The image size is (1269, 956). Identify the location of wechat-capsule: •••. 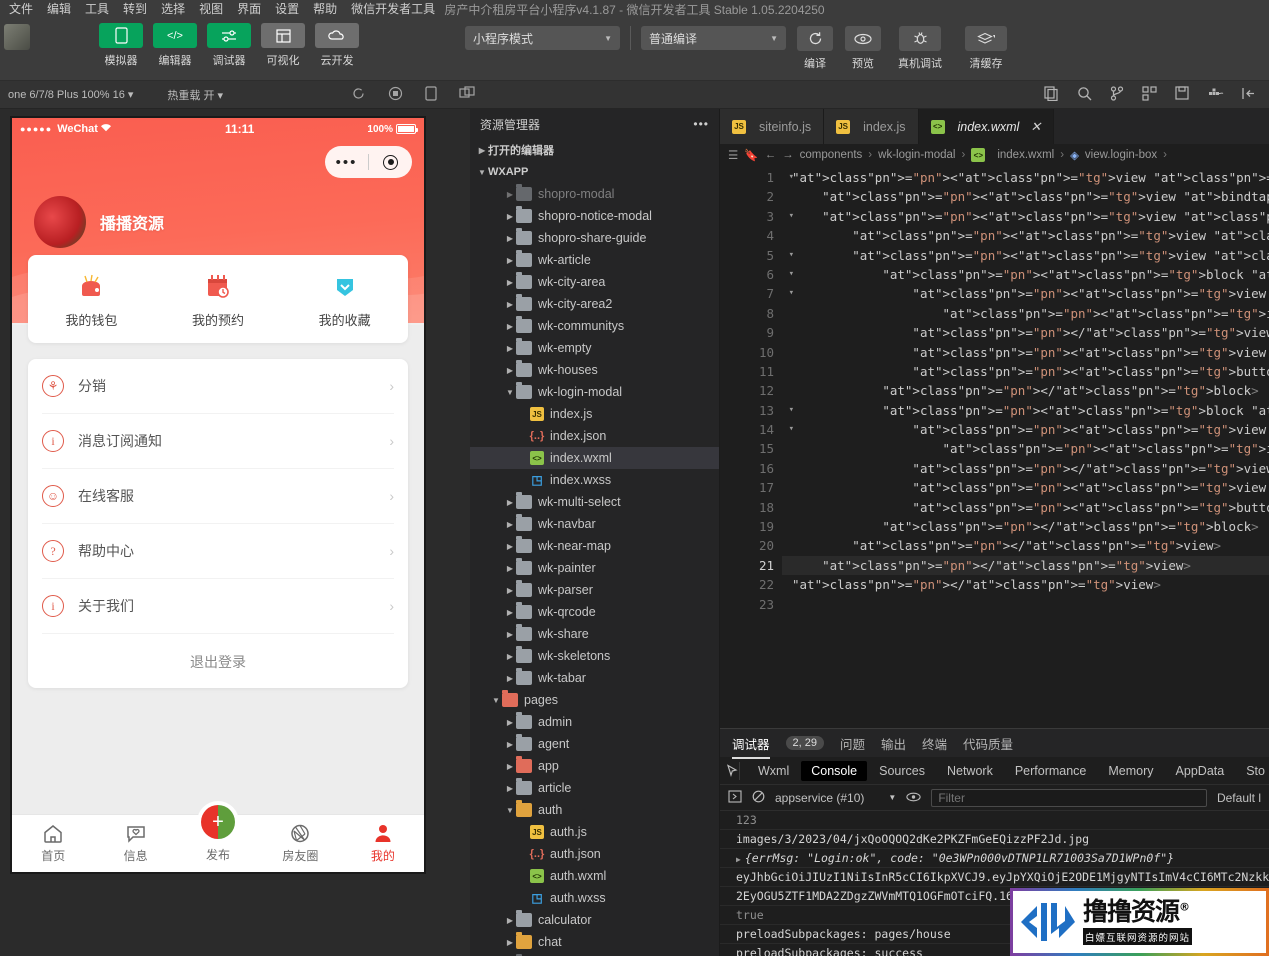
(368, 162).